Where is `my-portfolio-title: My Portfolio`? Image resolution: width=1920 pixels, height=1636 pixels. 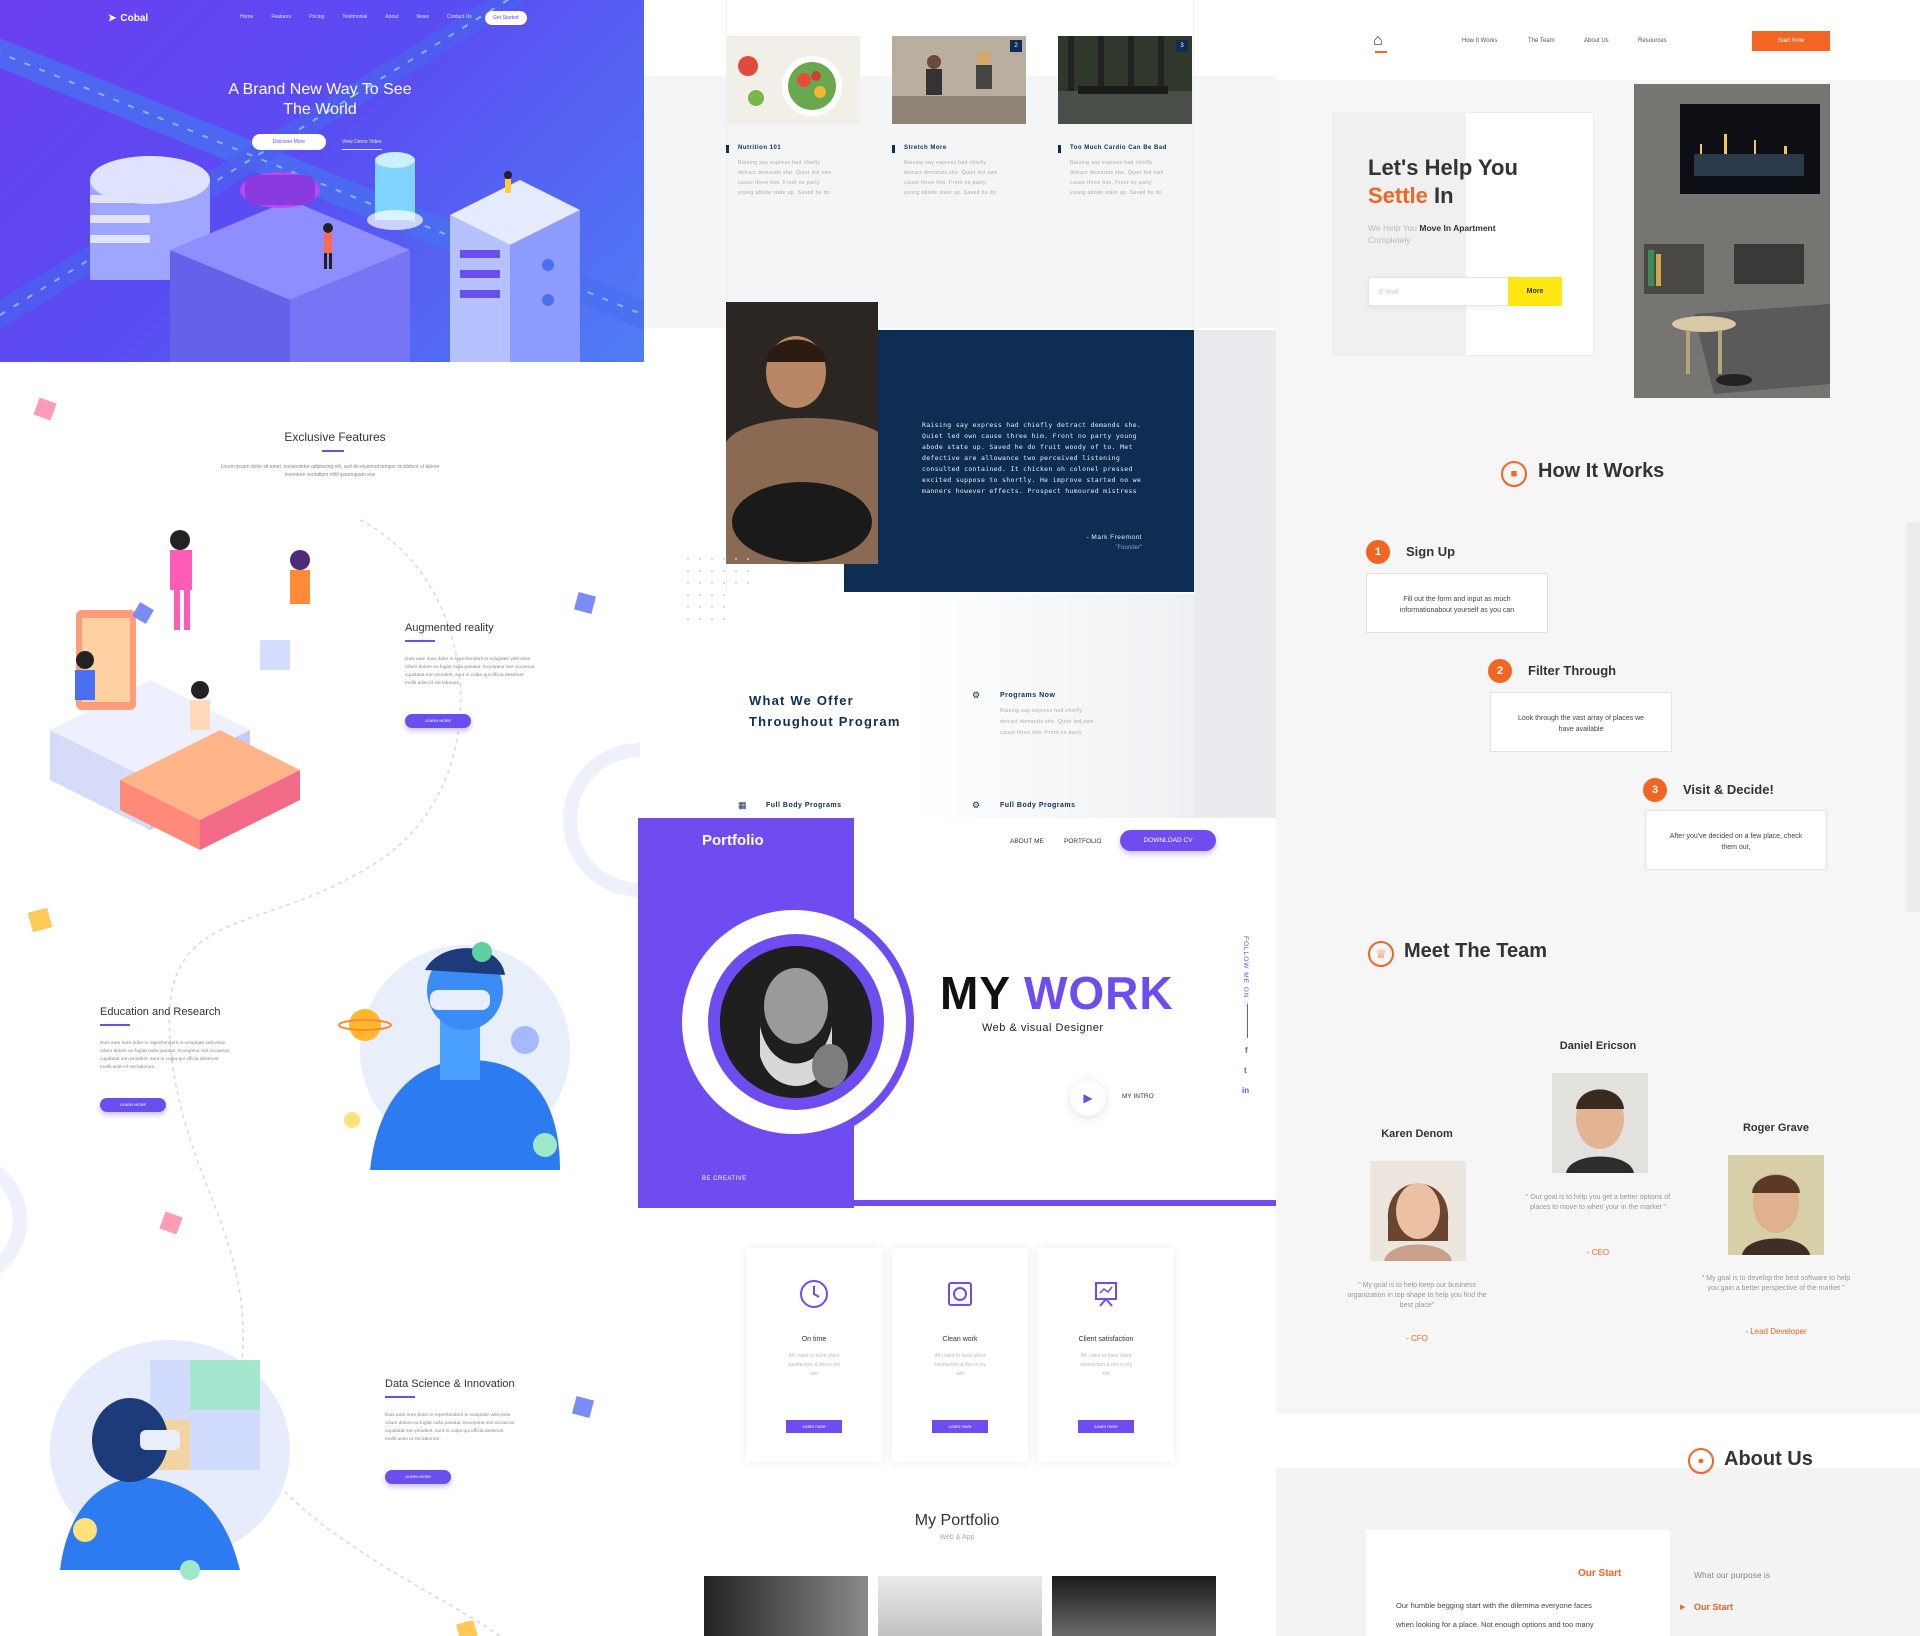 my-portfolio-title: My Portfolio is located at coordinates (957, 1520).